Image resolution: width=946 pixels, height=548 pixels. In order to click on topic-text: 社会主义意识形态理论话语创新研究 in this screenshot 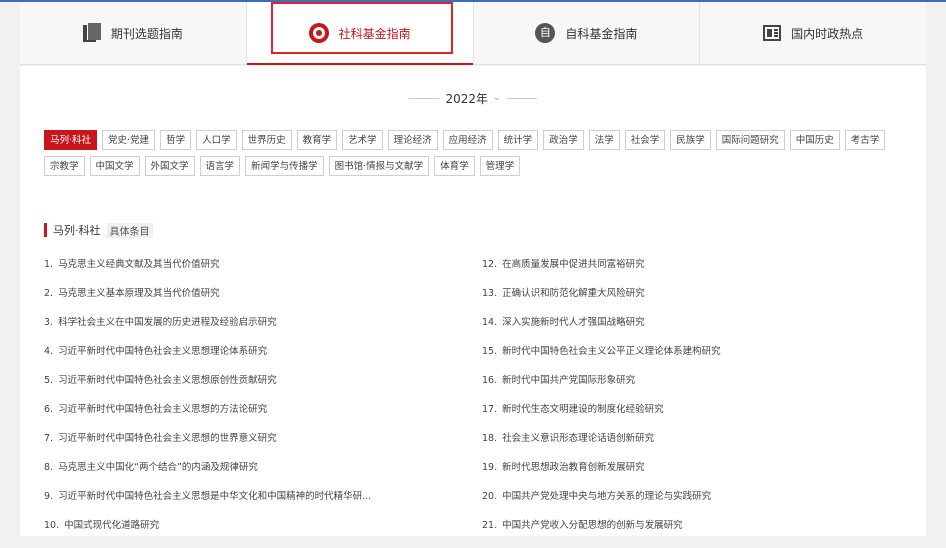, I will do `click(578, 438)`.